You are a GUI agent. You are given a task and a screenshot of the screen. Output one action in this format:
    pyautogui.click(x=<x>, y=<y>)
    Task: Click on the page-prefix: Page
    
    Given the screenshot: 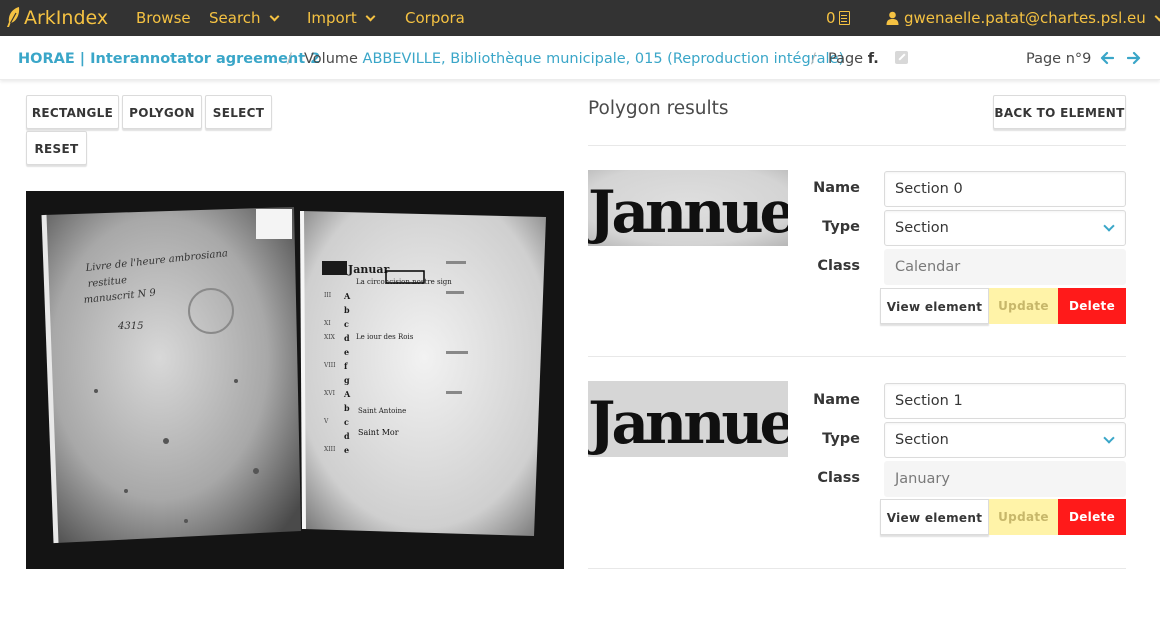 What is the action you would take?
    pyautogui.click(x=846, y=59)
    